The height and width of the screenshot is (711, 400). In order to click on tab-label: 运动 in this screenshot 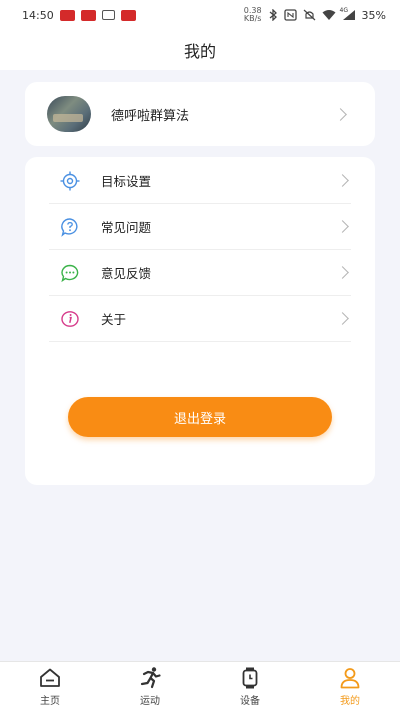, I will do `click(150, 701)`.